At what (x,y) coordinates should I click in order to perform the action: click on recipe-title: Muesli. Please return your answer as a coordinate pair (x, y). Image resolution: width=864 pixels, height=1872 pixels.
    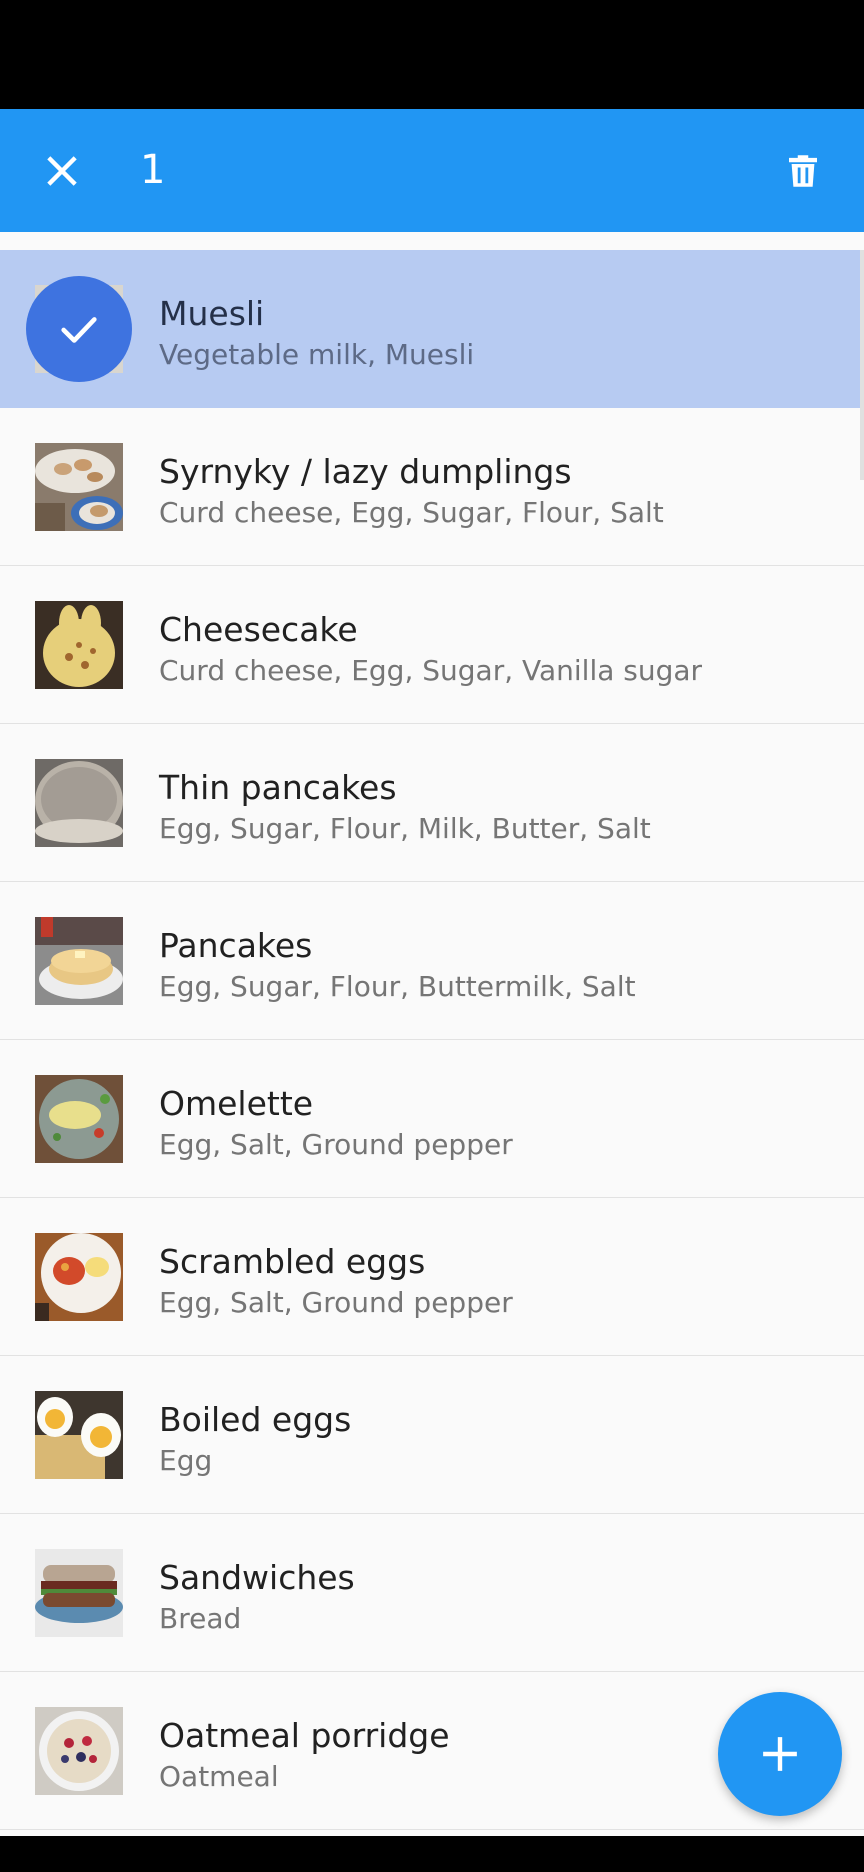
    Looking at the image, I should click on (212, 313).